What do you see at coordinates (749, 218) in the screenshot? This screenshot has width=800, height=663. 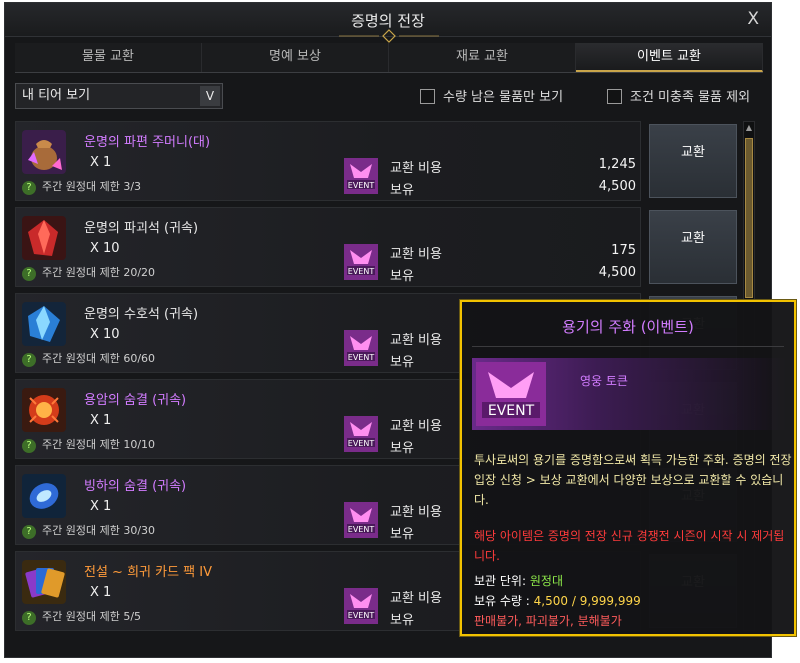 I see `scroll-thumb` at bounding box center [749, 218].